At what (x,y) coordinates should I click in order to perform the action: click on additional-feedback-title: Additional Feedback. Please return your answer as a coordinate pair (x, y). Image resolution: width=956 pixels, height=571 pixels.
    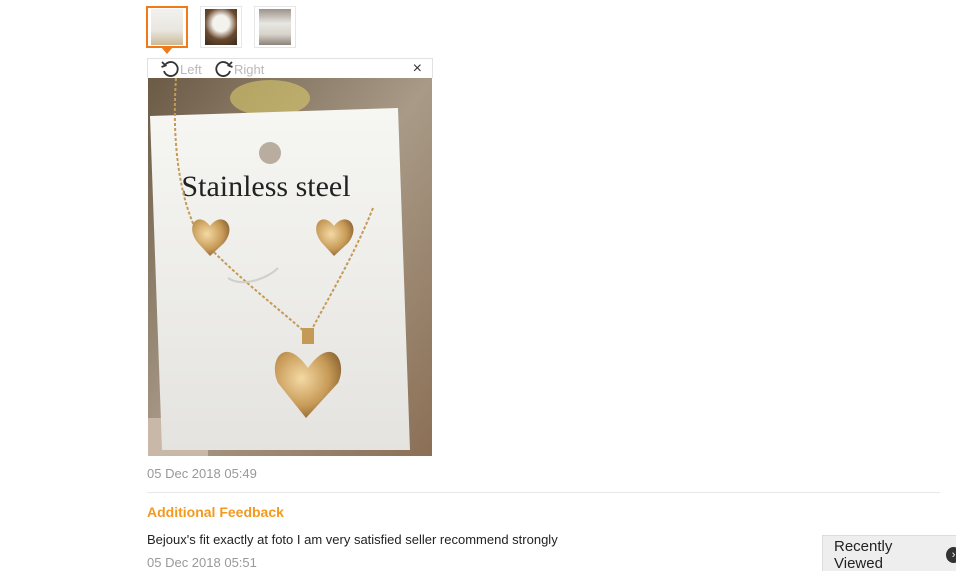
    Looking at the image, I should click on (215, 512).